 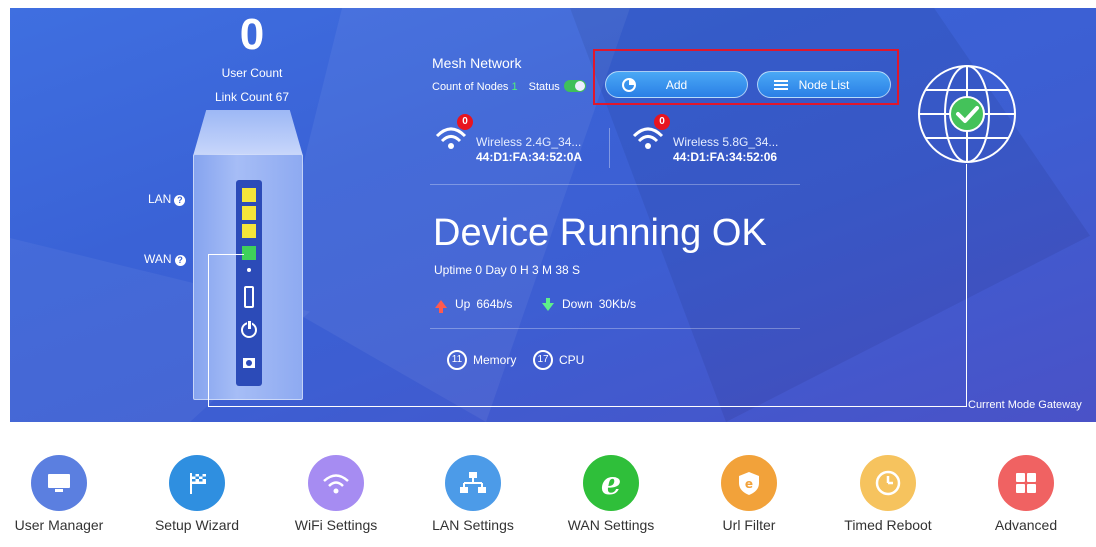 What do you see at coordinates (548, 304) in the screenshot?
I see `arrow-down-icon` at bounding box center [548, 304].